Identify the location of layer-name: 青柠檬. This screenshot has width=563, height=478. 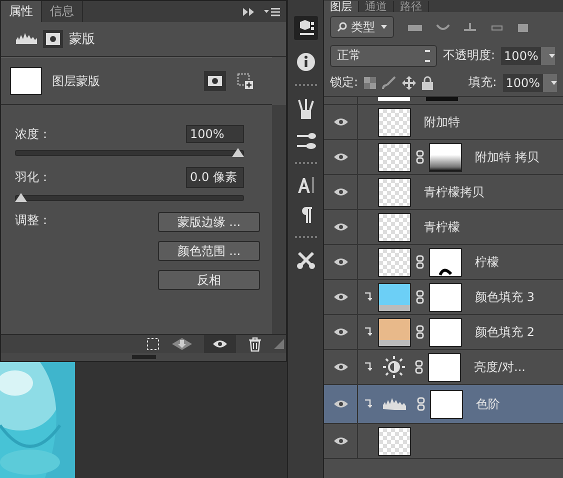
(442, 227).